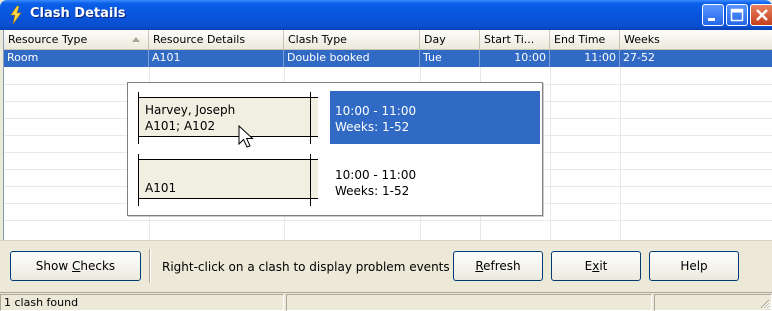 This screenshot has width=772, height=311. I want to click on maximize-button, so click(737, 15).